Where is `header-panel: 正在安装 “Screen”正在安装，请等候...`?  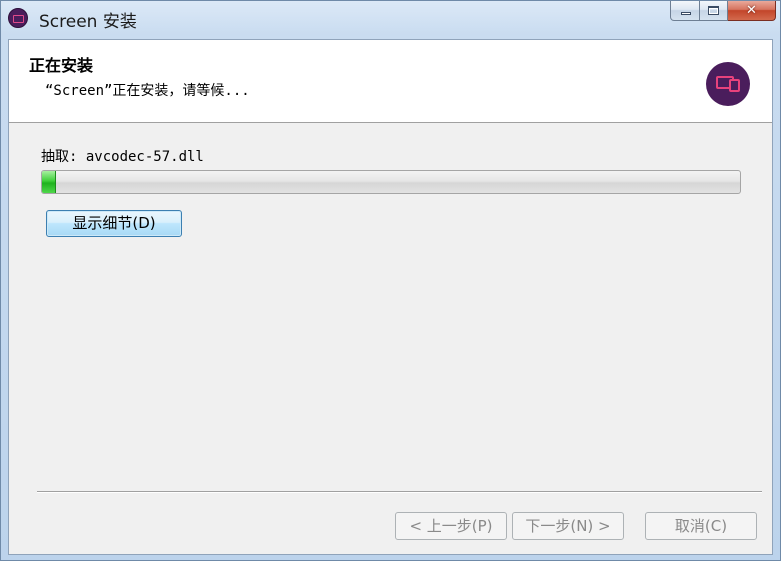 header-panel: 正在安装 “Screen”正在安装，请等候... is located at coordinates (390, 81).